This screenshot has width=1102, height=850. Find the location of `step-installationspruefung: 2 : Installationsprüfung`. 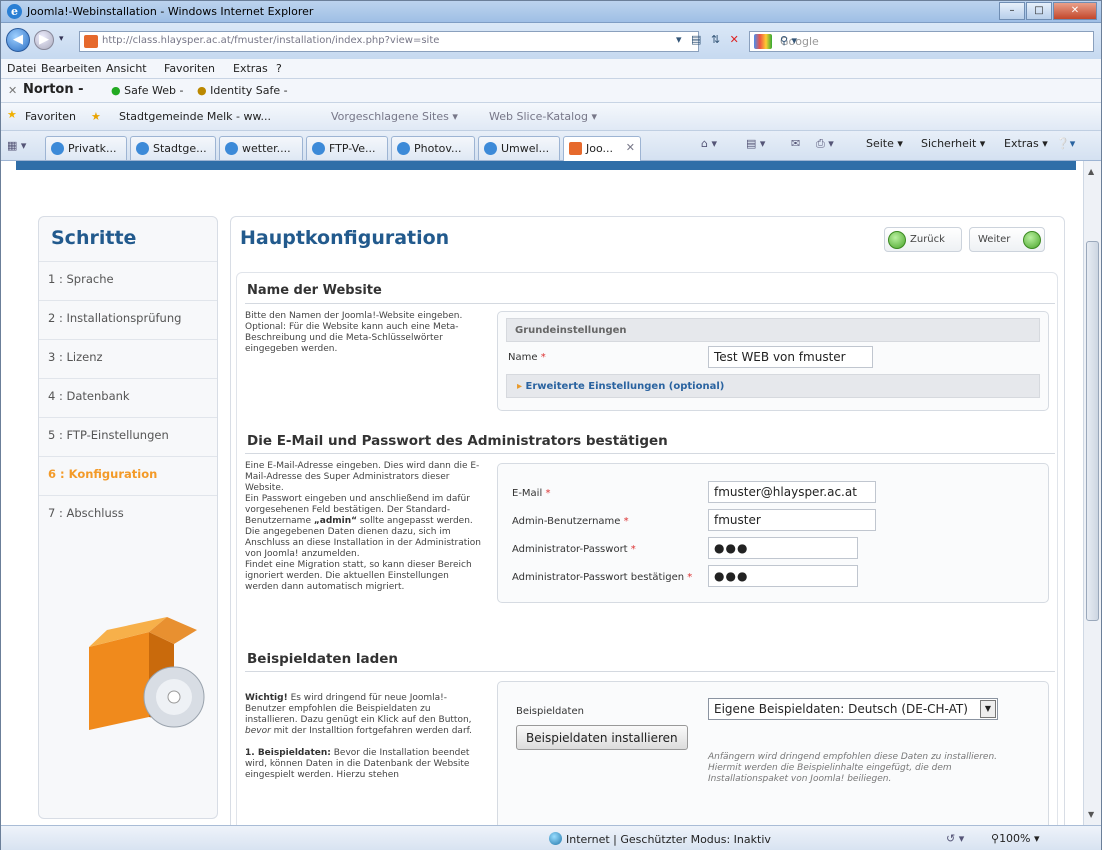

step-installationspruefung: 2 : Installationsprüfung is located at coordinates (128, 319).